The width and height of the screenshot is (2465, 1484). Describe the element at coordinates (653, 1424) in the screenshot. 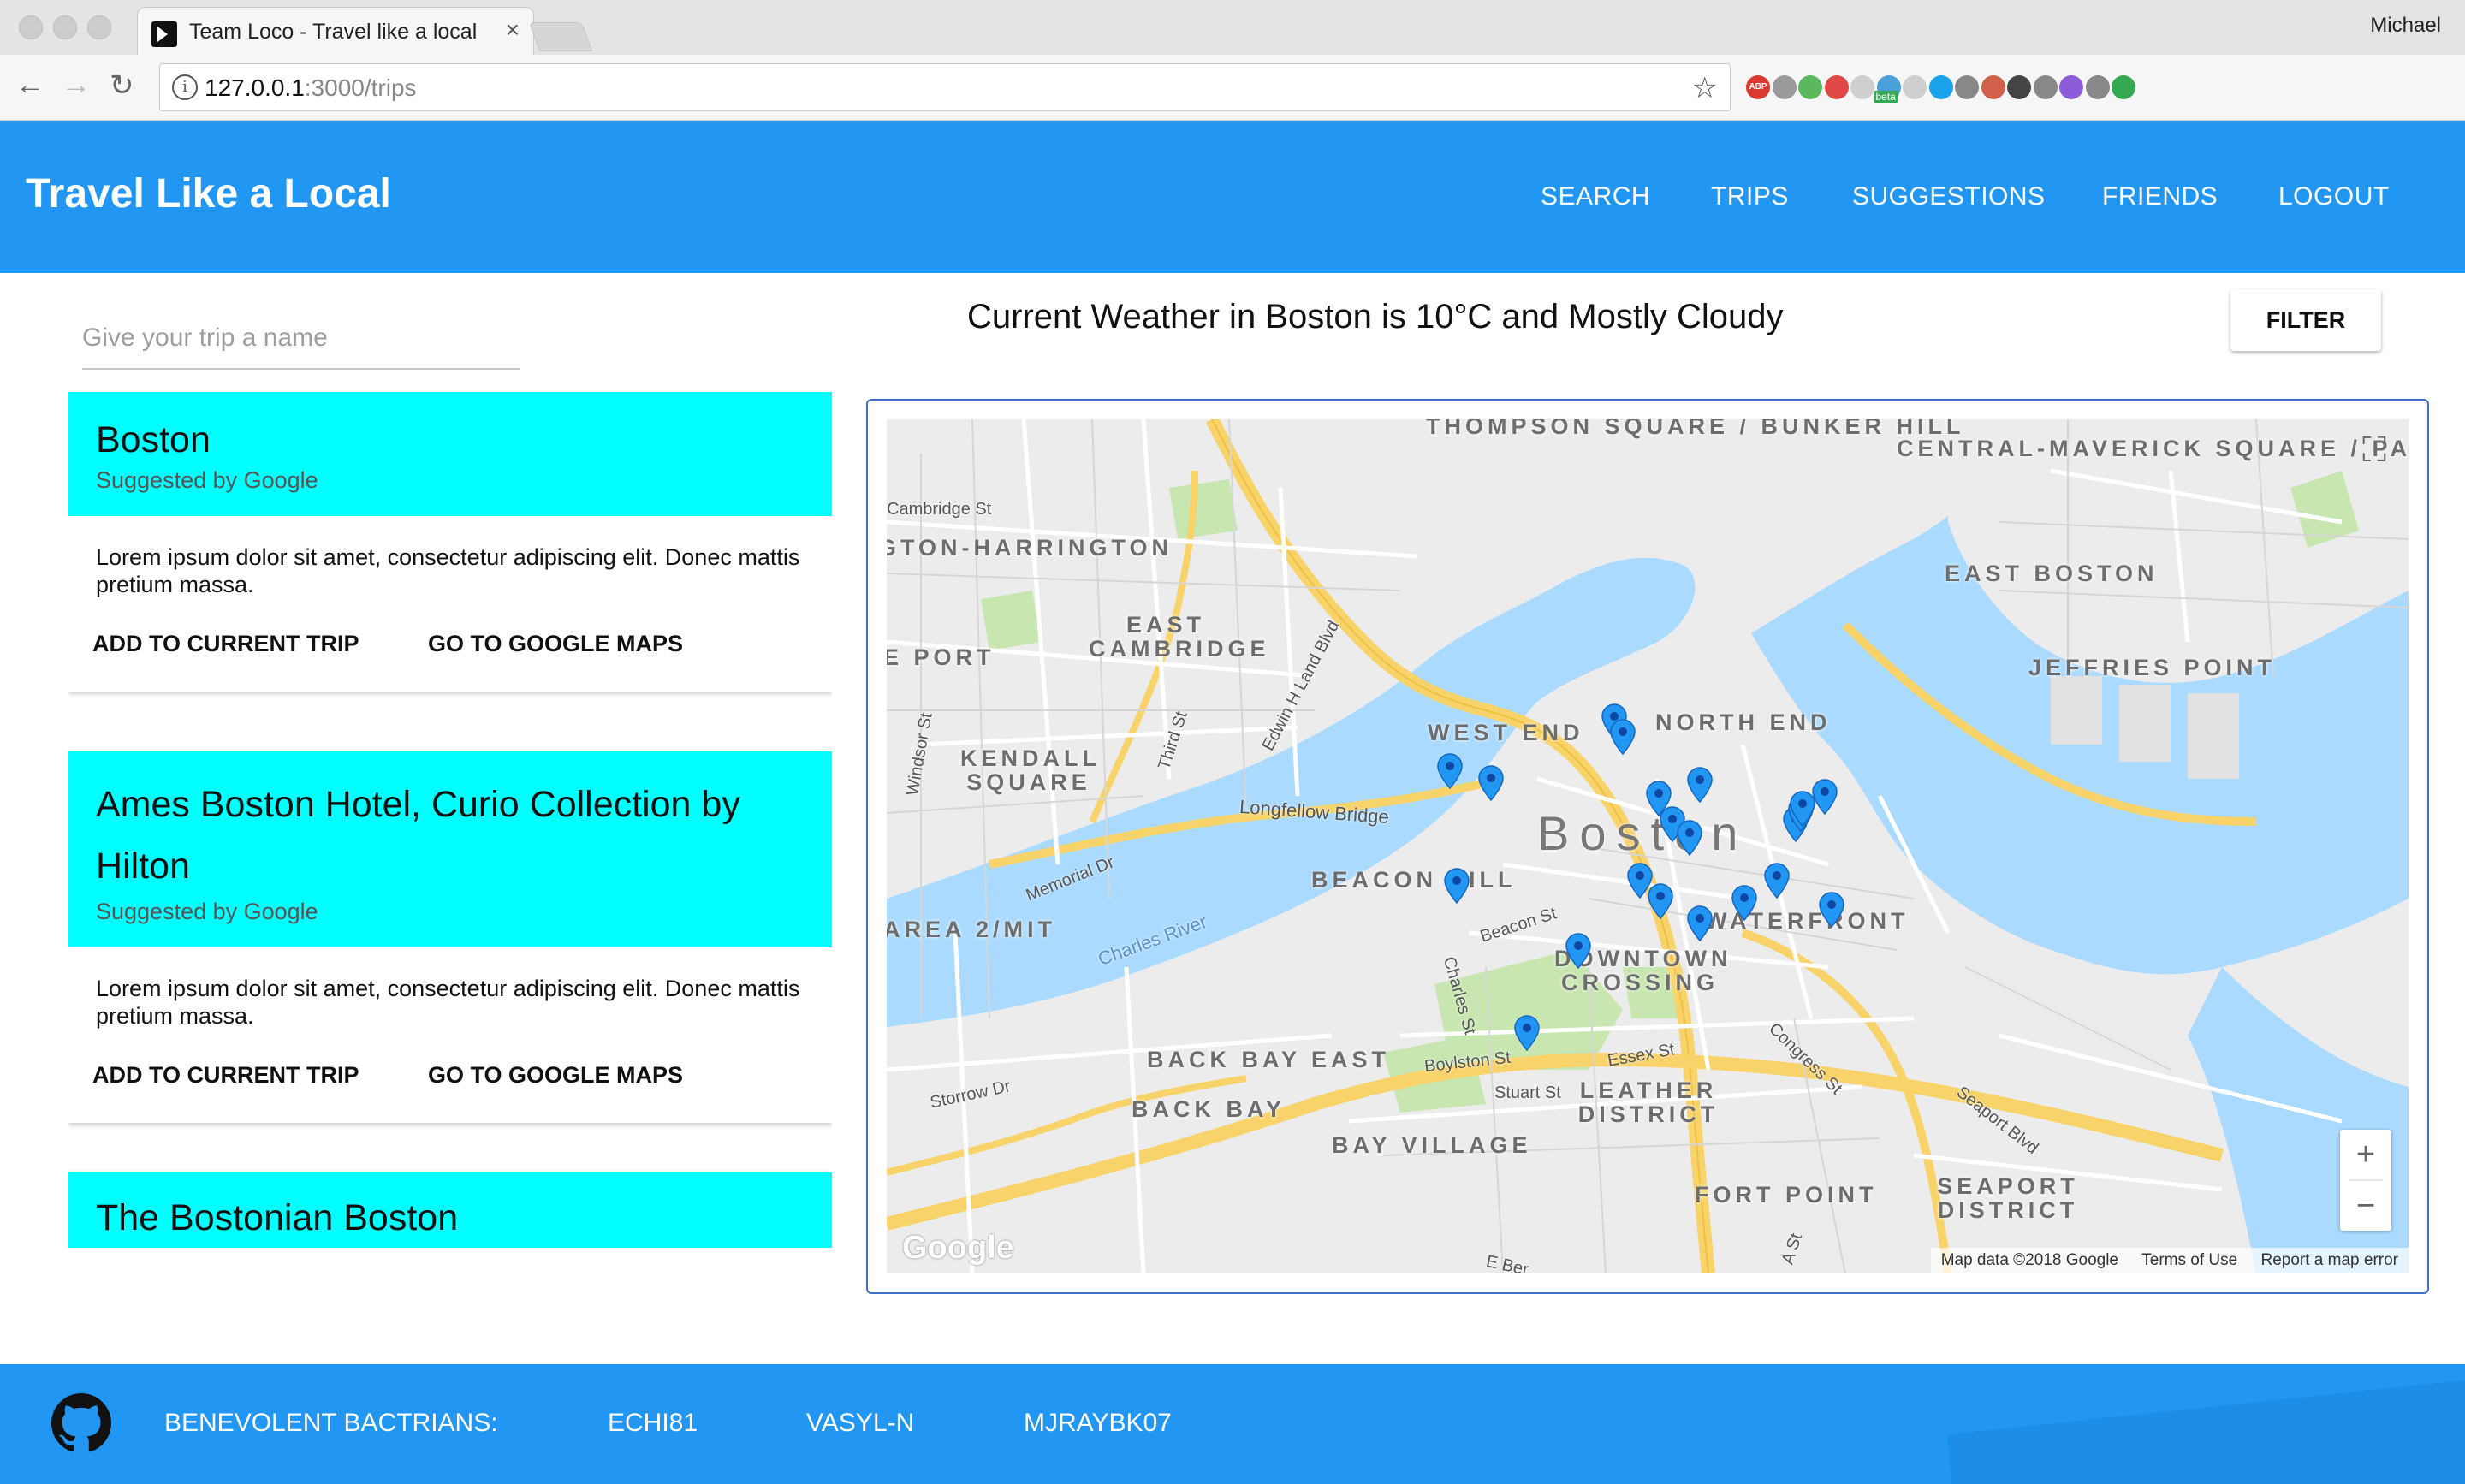

I see `member-link-echi81: ECHI81` at that location.